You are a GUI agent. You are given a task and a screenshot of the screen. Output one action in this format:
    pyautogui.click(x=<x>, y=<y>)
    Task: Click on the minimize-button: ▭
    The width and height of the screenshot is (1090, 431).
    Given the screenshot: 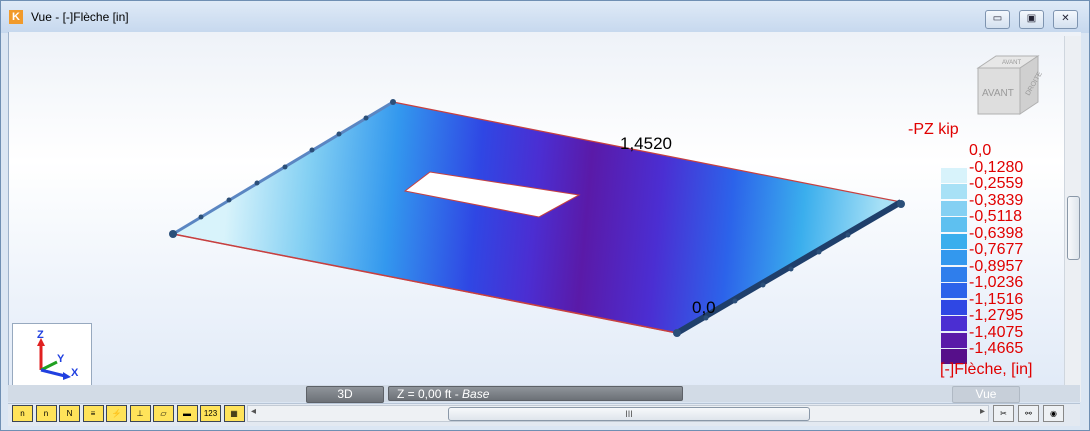 What is the action you would take?
    pyautogui.click(x=997, y=19)
    